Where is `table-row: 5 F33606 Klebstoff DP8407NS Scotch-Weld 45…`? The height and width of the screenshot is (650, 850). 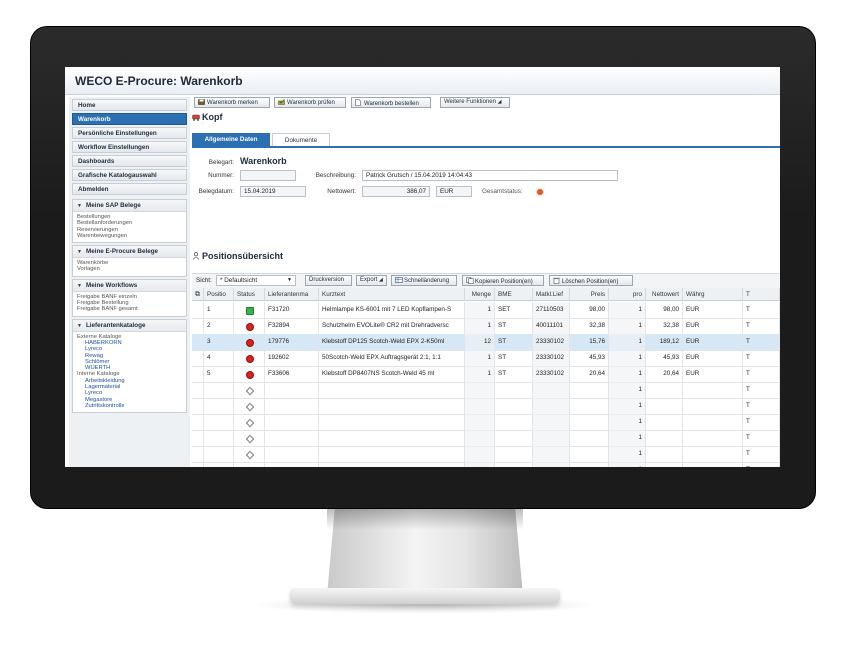
table-row: 5 F33606 Klebstoff DP8407NS Scotch-Weld 45… is located at coordinates (486, 374).